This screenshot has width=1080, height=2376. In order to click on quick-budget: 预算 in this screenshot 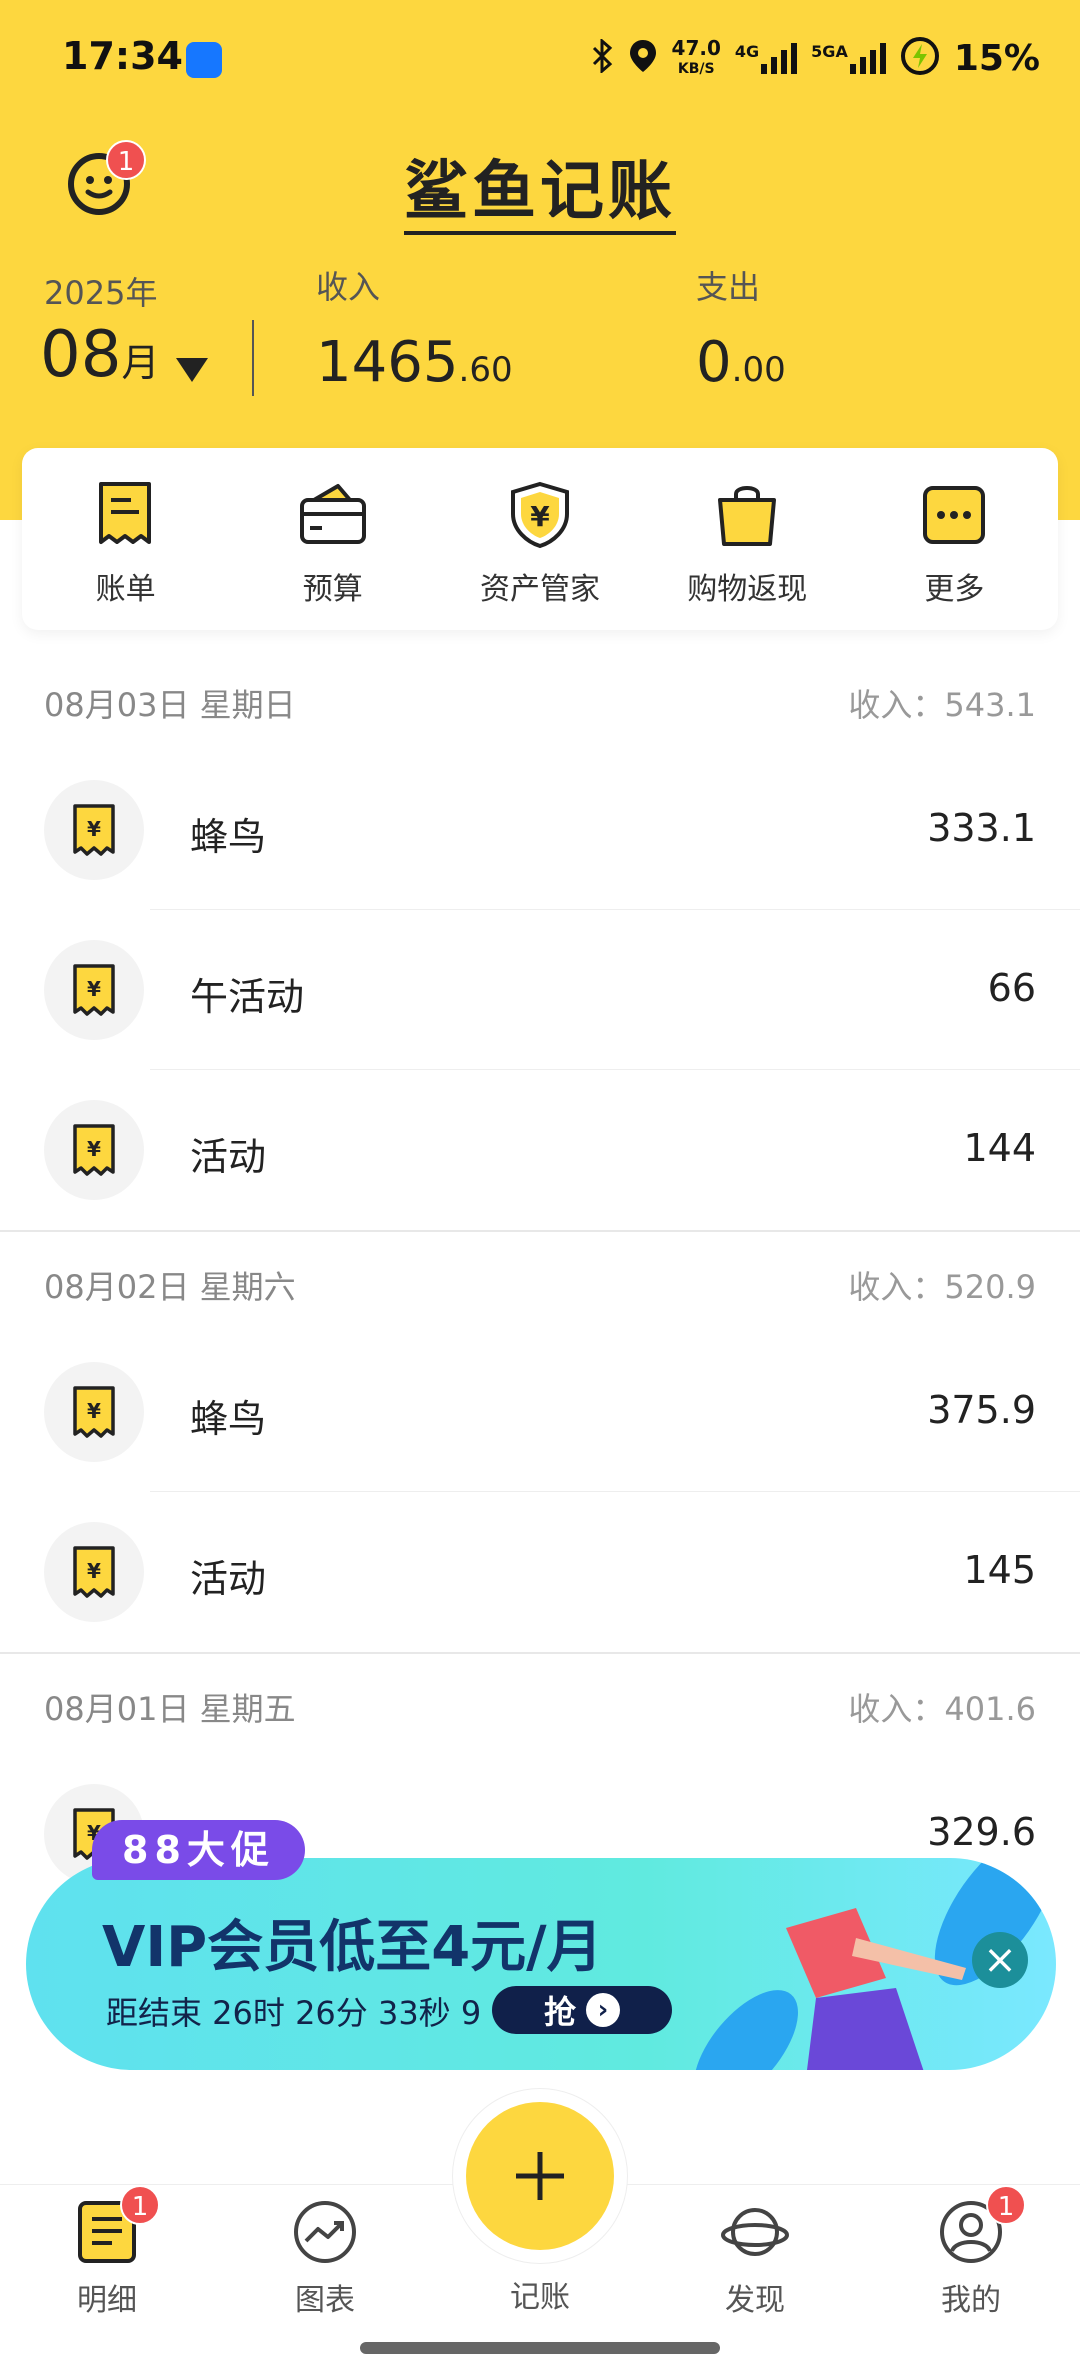, I will do `click(332, 539)`.